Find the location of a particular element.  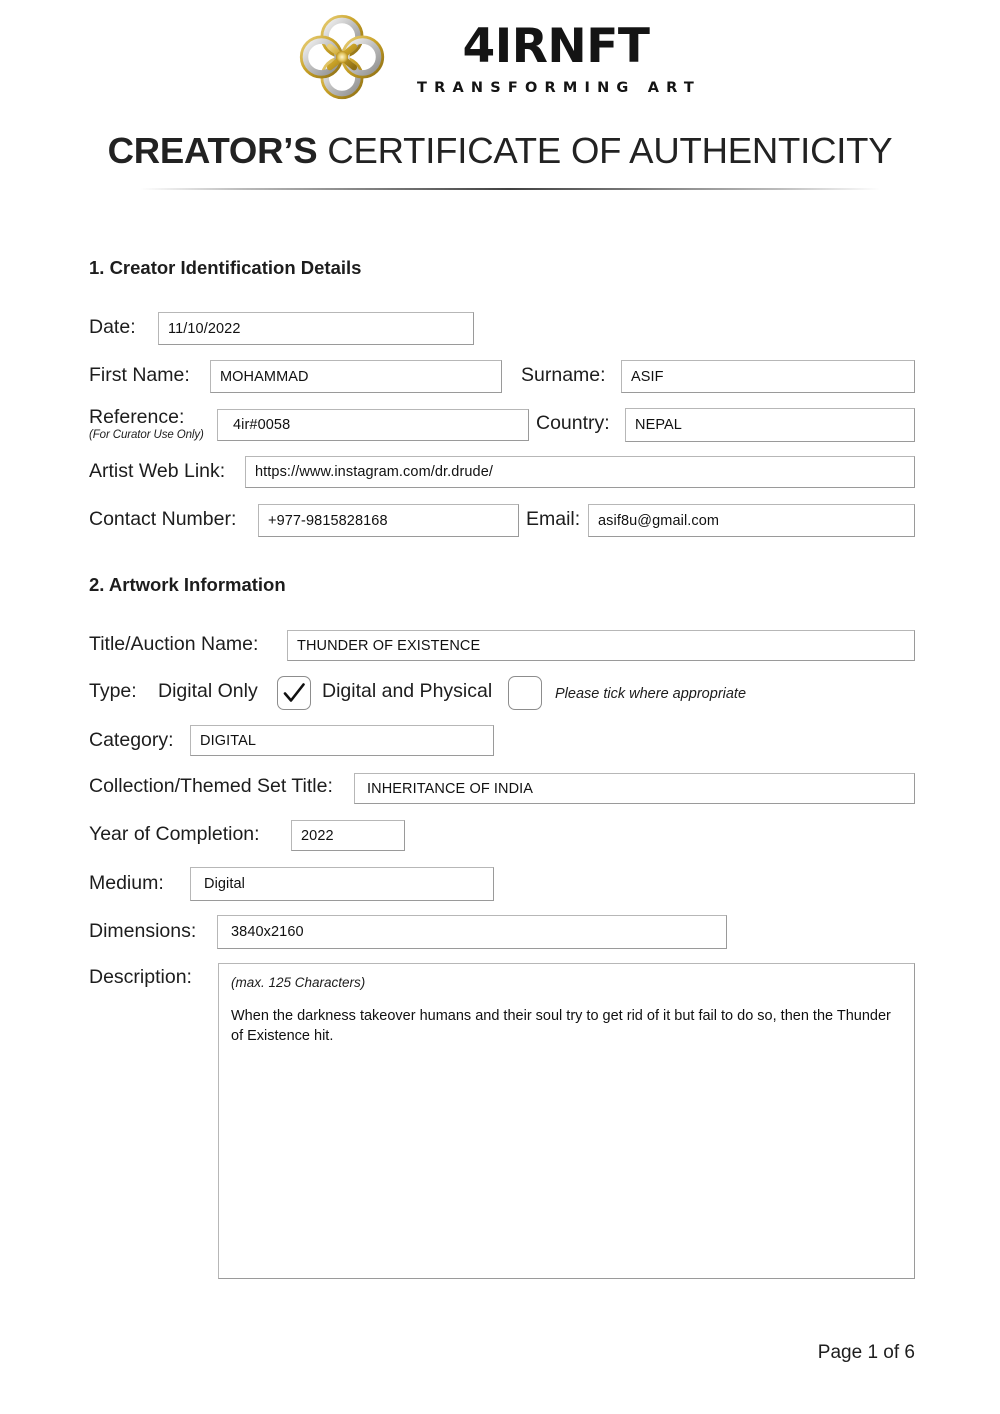

first-name-label: First Name: is located at coordinates (139, 375).